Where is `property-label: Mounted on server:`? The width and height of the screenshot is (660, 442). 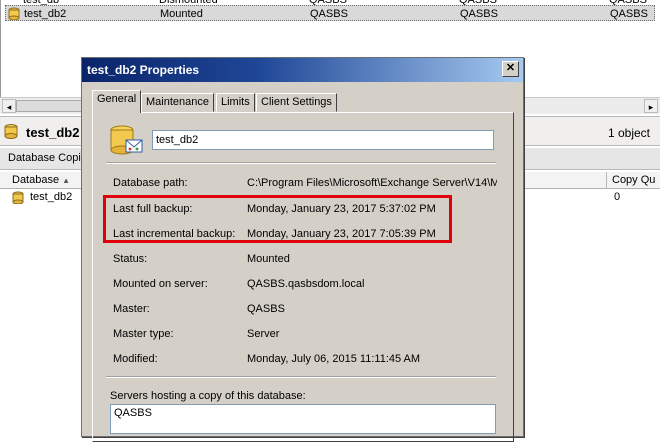
property-label: Mounted on server: is located at coordinates (160, 284).